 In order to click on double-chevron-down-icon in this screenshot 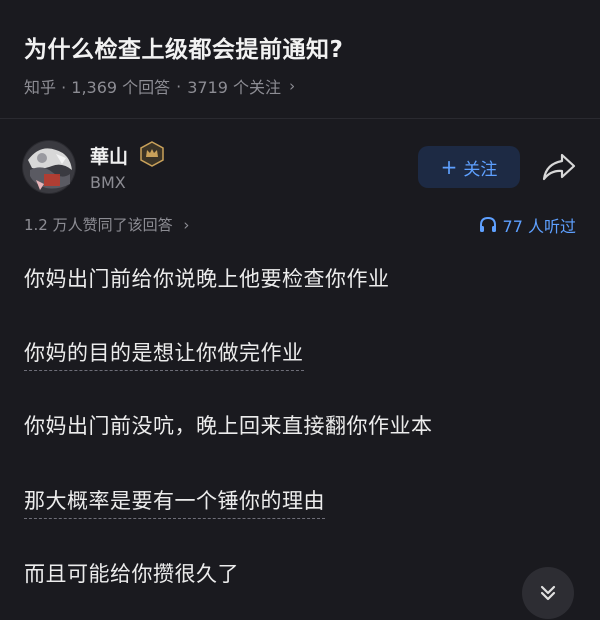, I will do `click(548, 593)`.